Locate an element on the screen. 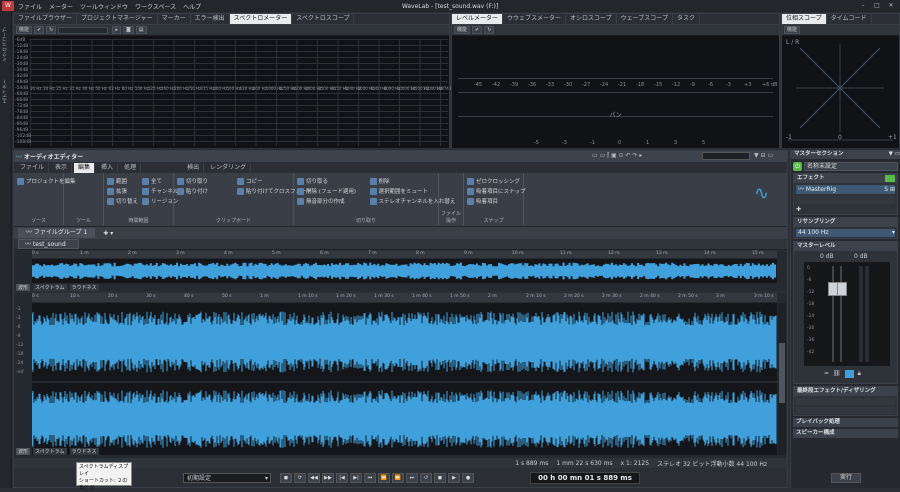  preset-name: 名称未設定 is located at coordinates (851, 166).